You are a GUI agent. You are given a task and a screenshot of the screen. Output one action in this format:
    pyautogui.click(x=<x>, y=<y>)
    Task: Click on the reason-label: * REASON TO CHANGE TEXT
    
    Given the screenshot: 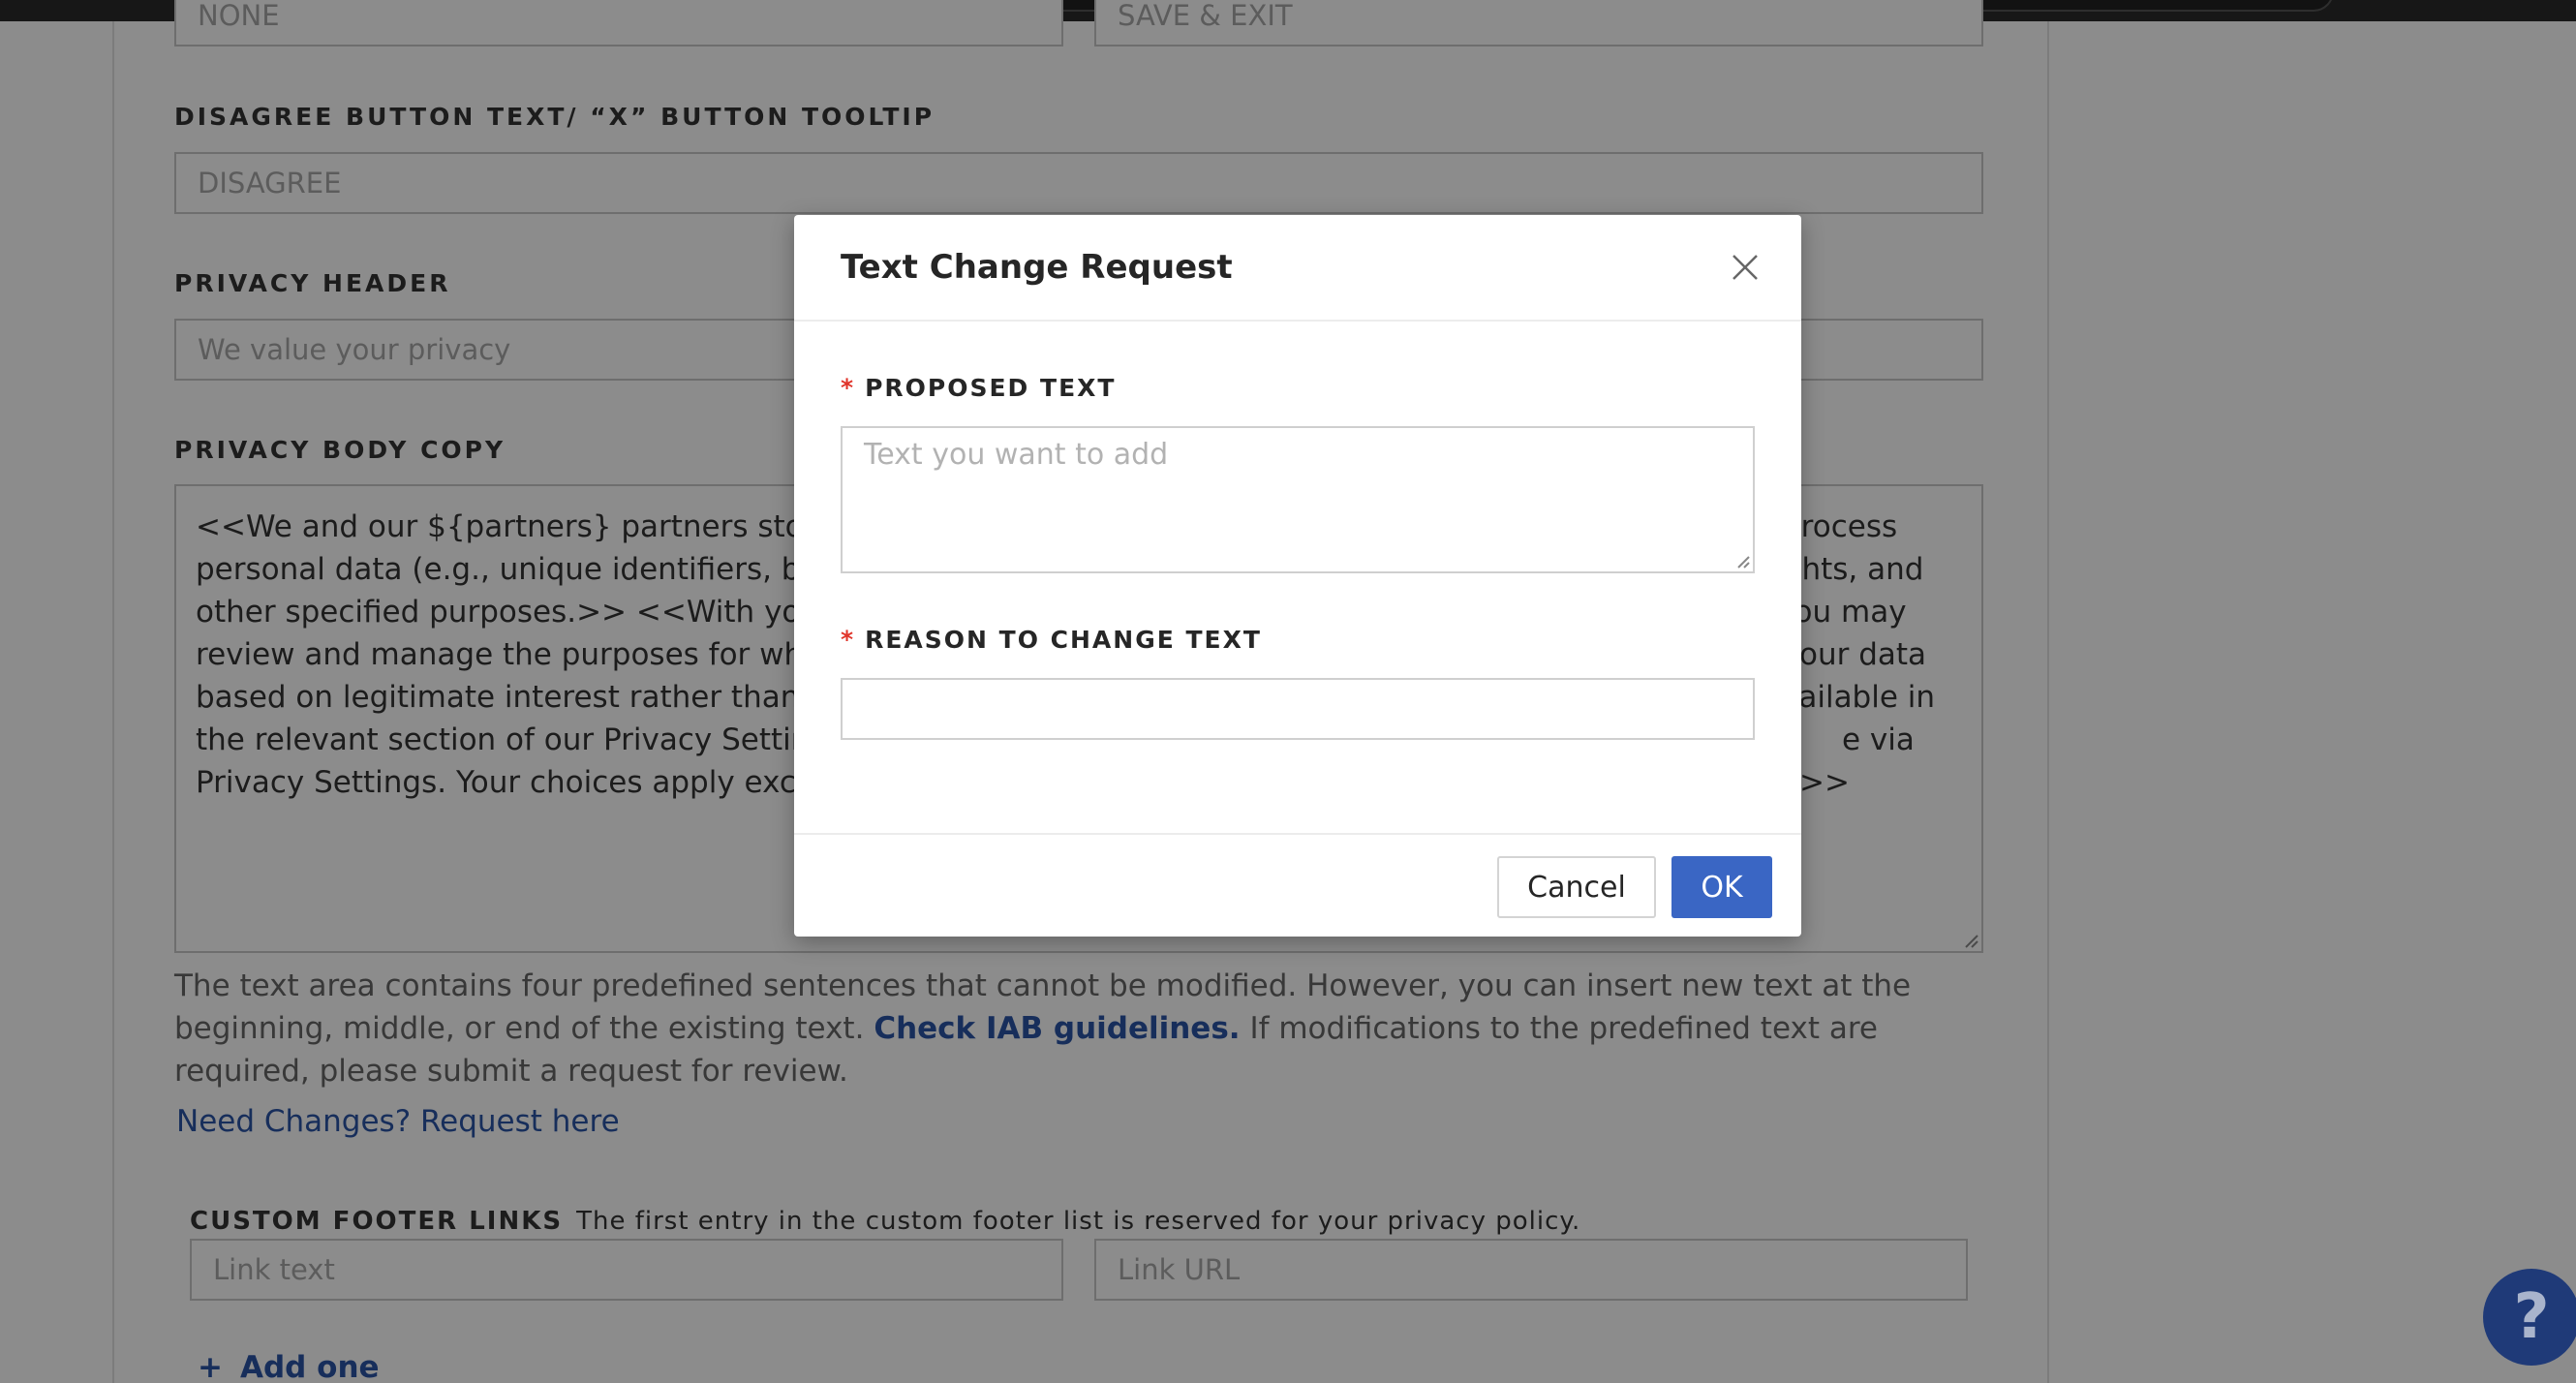 What is the action you would take?
    pyautogui.click(x=1051, y=640)
    